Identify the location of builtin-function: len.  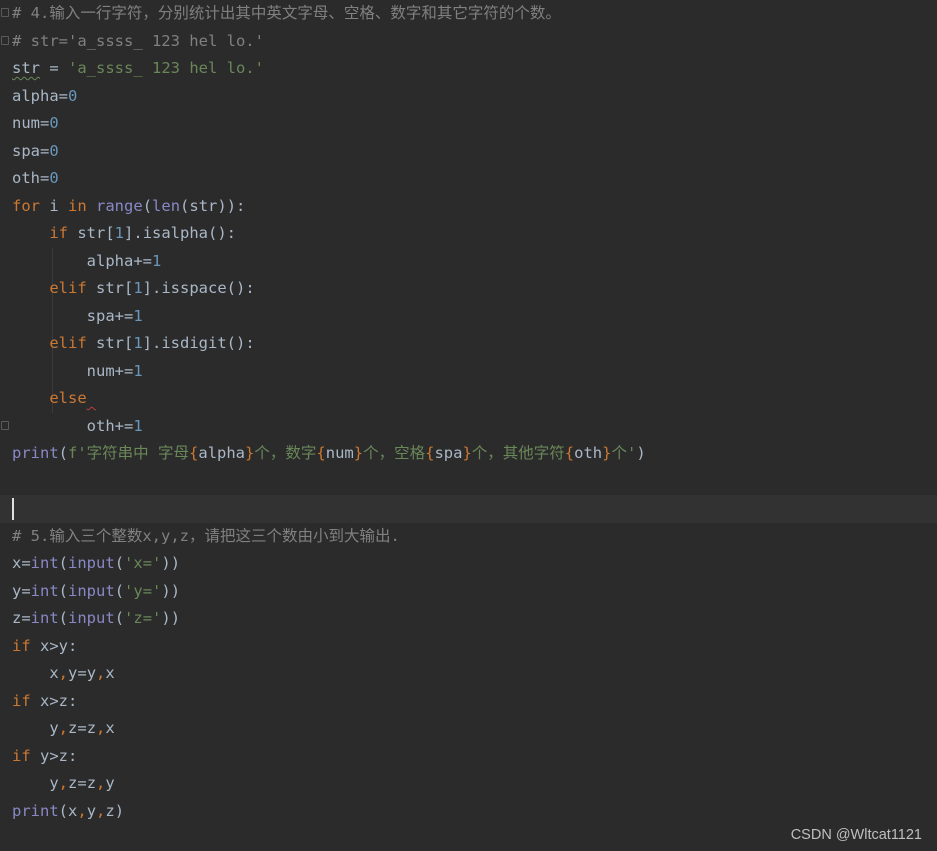
(166, 205).